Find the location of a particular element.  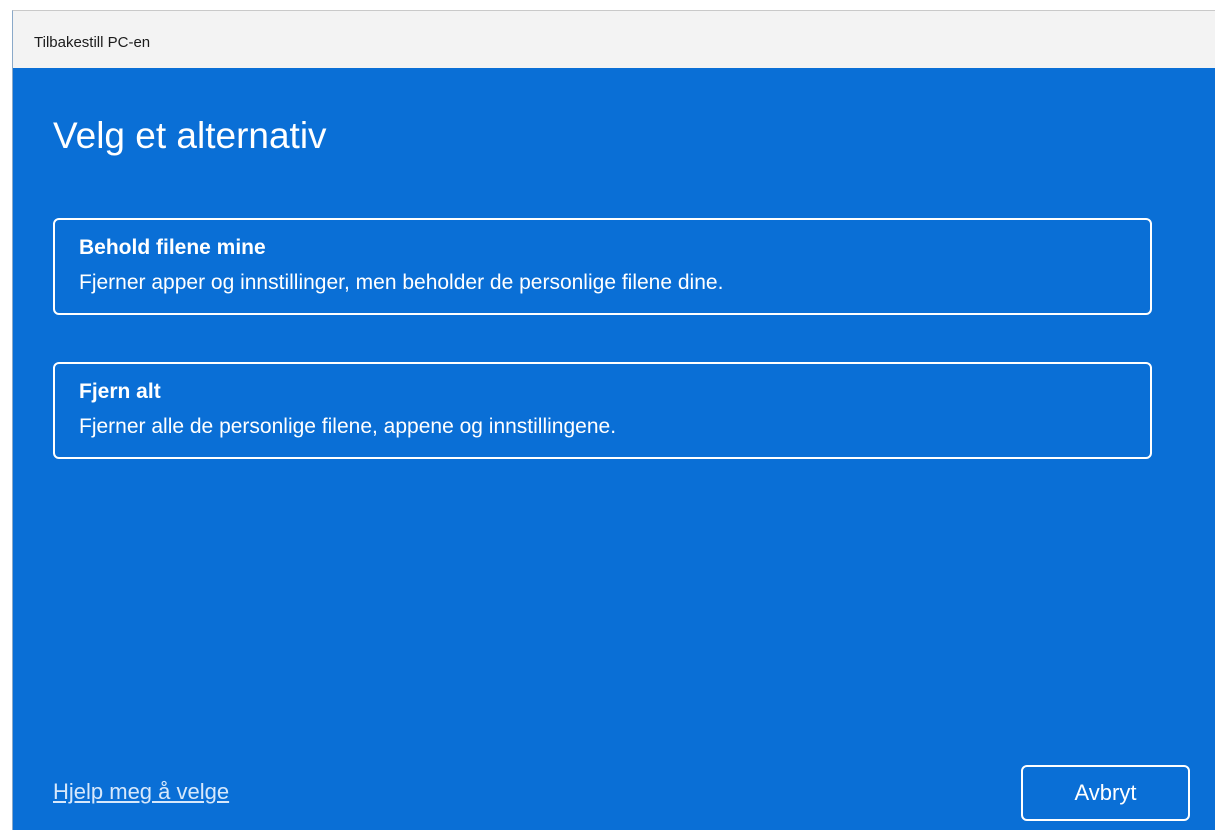

page-title: Velg et alternativ is located at coordinates (190, 135).